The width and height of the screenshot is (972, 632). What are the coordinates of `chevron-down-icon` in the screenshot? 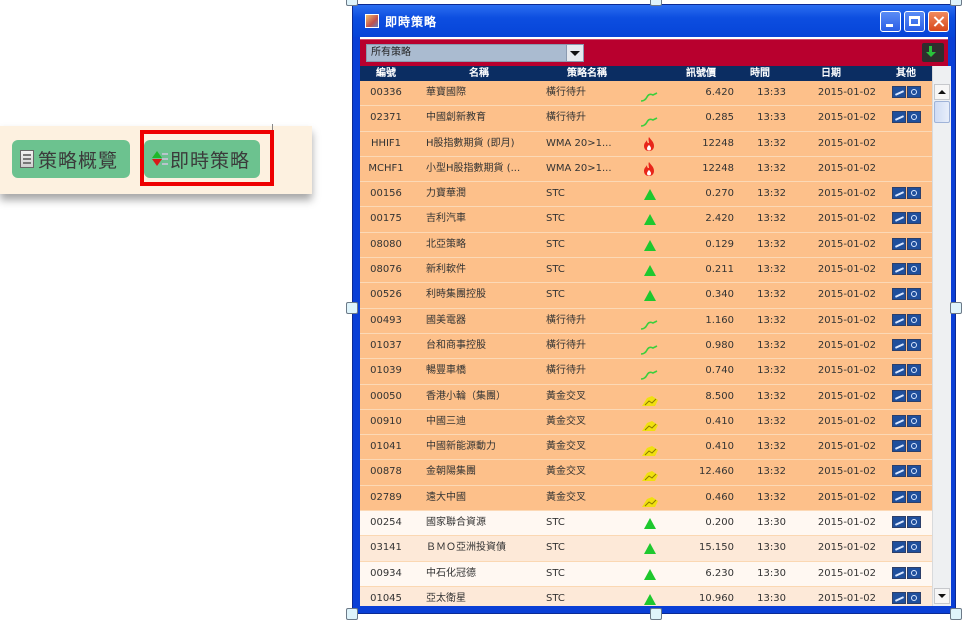 It's located at (574, 53).